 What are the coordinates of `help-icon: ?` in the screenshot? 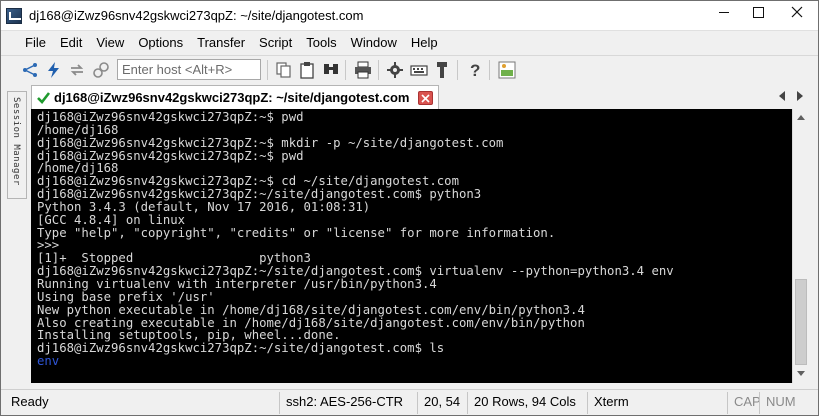 It's located at (475, 70).